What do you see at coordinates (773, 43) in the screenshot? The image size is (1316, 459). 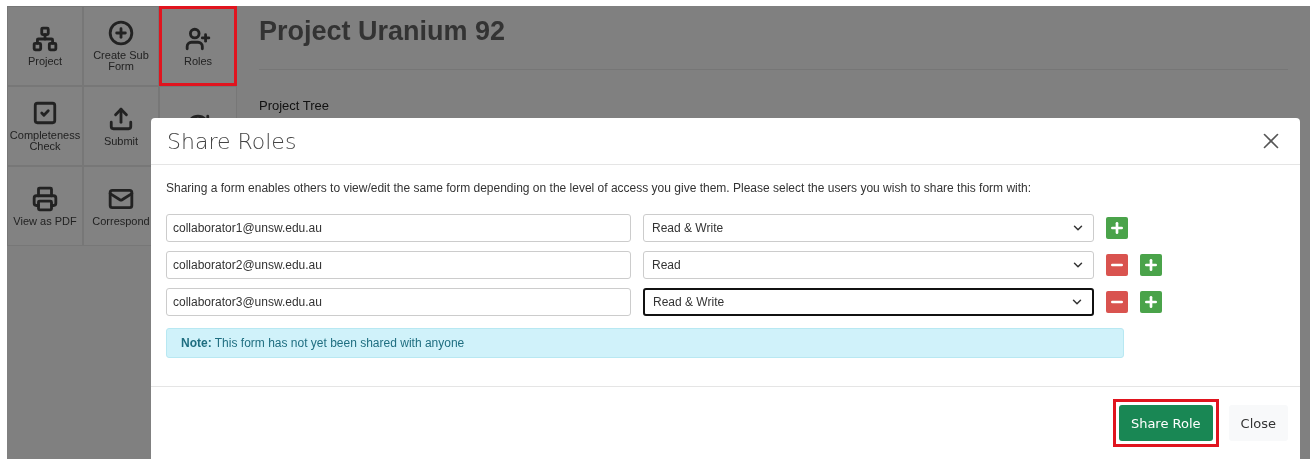 I see `page-title: Project Uranium 92` at bounding box center [773, 43].